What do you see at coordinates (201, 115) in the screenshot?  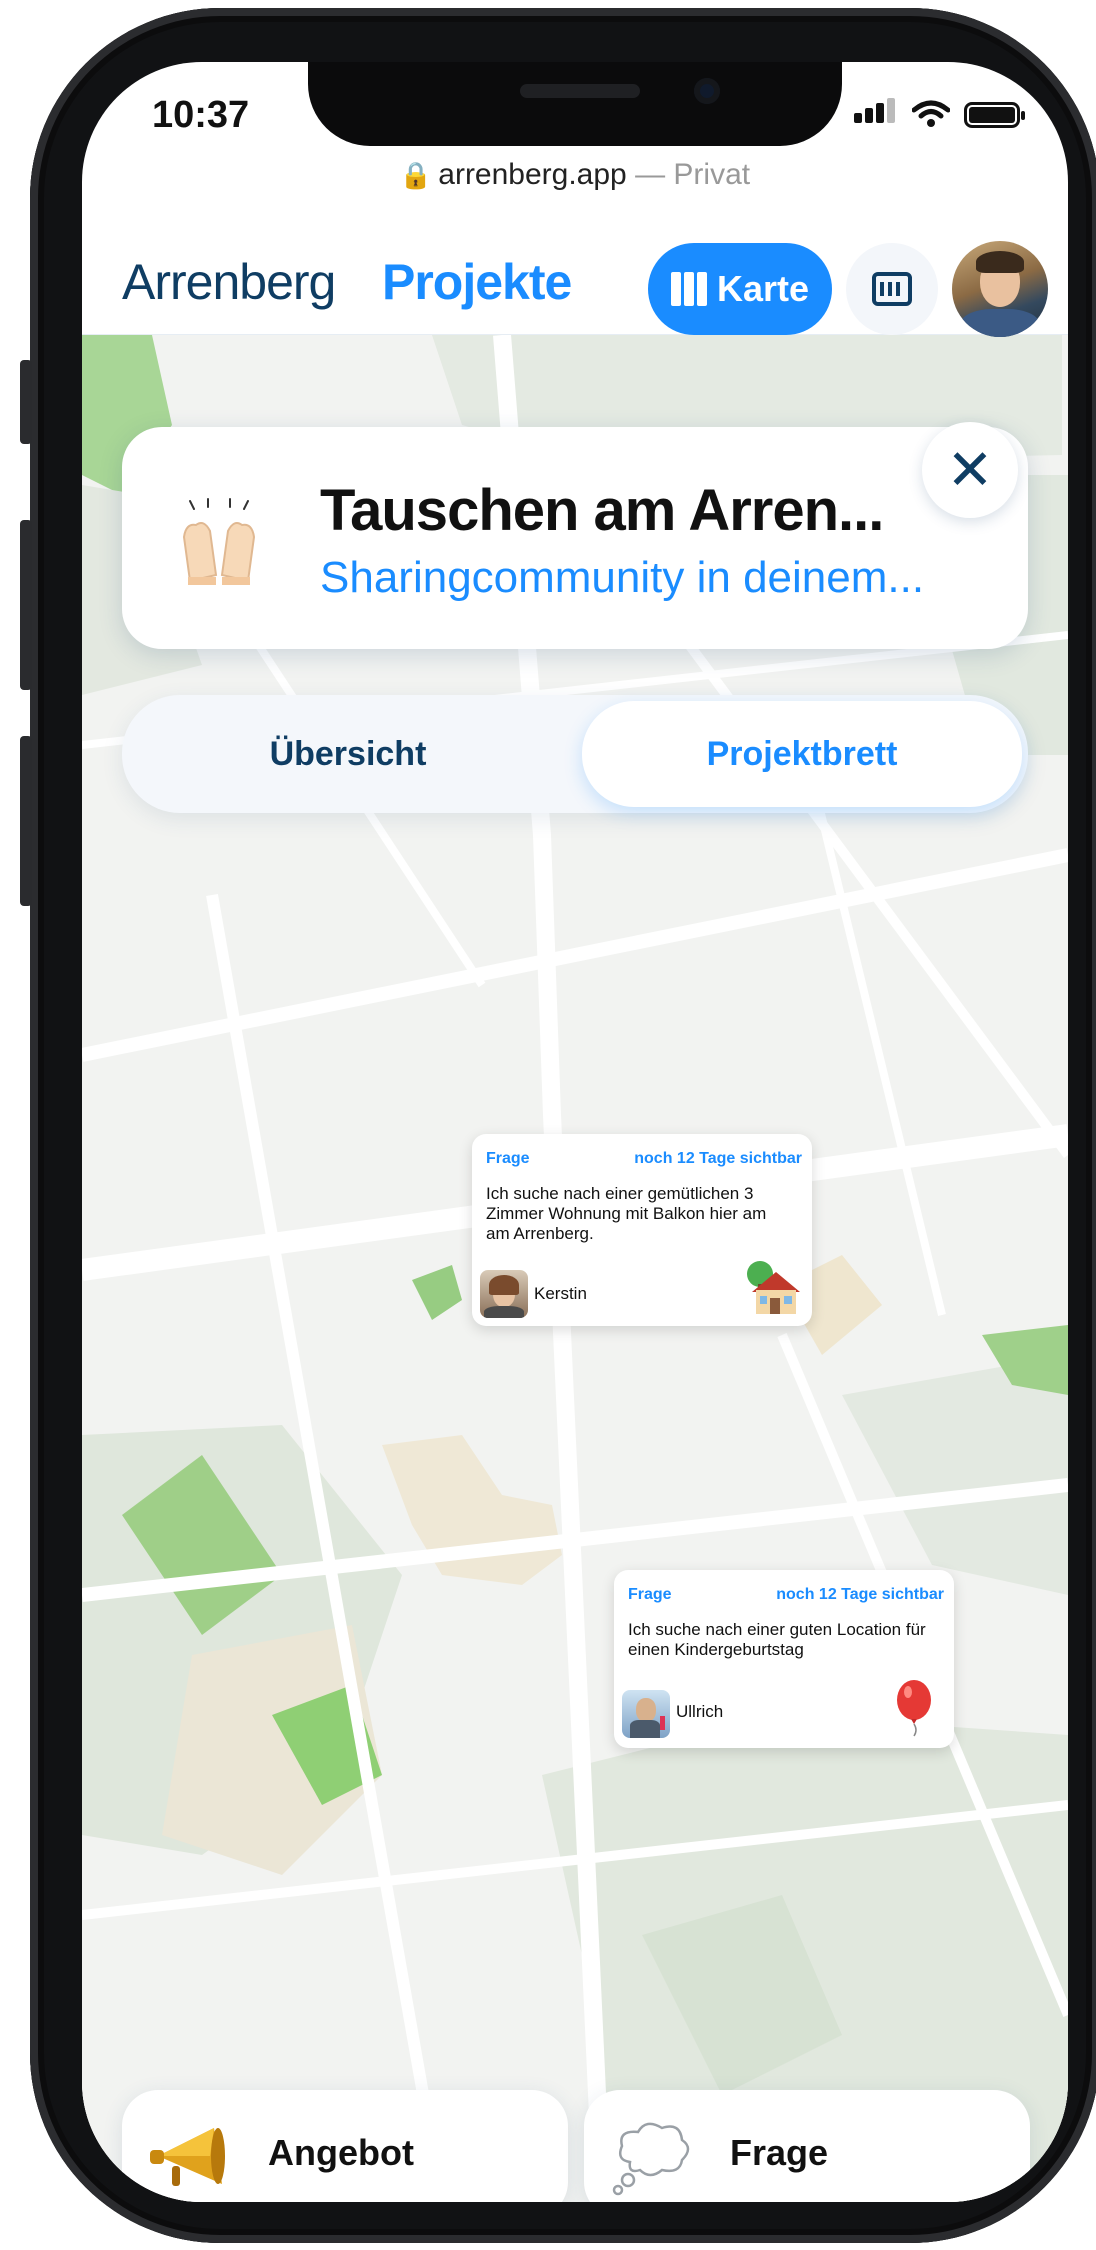 I see `status-time: 10:37` at bounding box center [201, 115].